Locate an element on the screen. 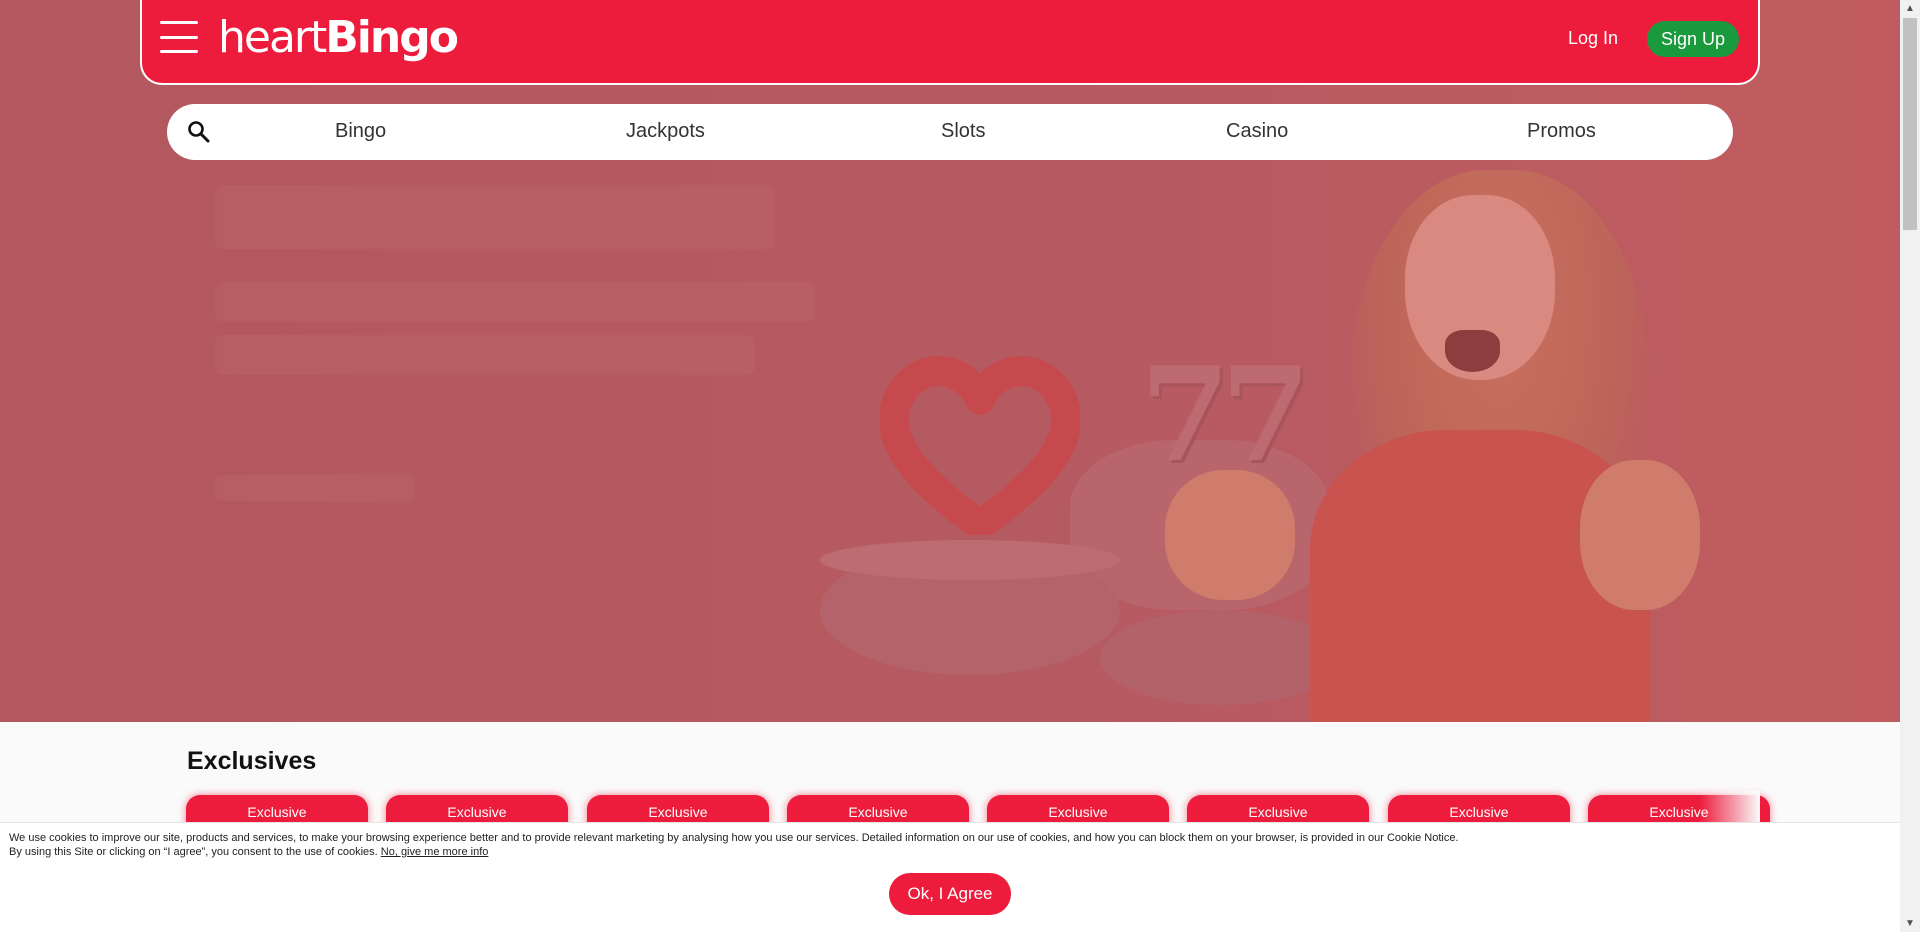  scrollbar-thumb is located at coordinates (1910, 124).